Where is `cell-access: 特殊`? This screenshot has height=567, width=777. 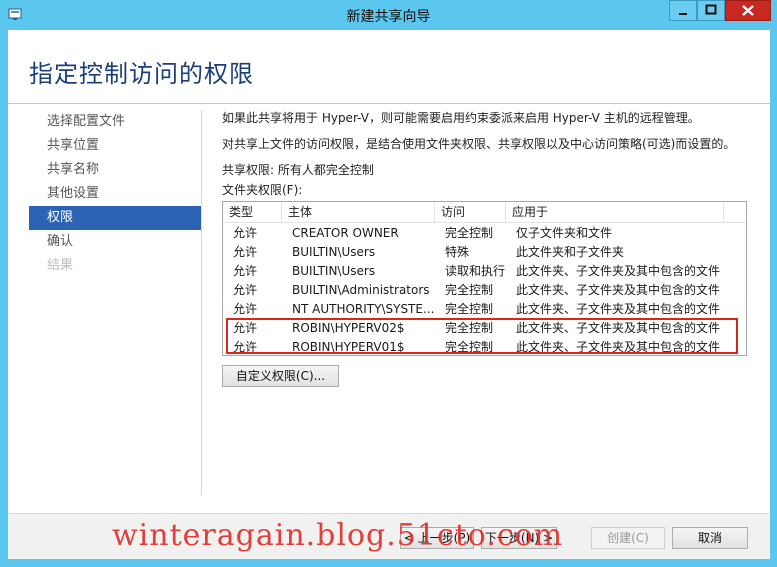
cell-access: 特殊 is located at coordinates (457, 252).